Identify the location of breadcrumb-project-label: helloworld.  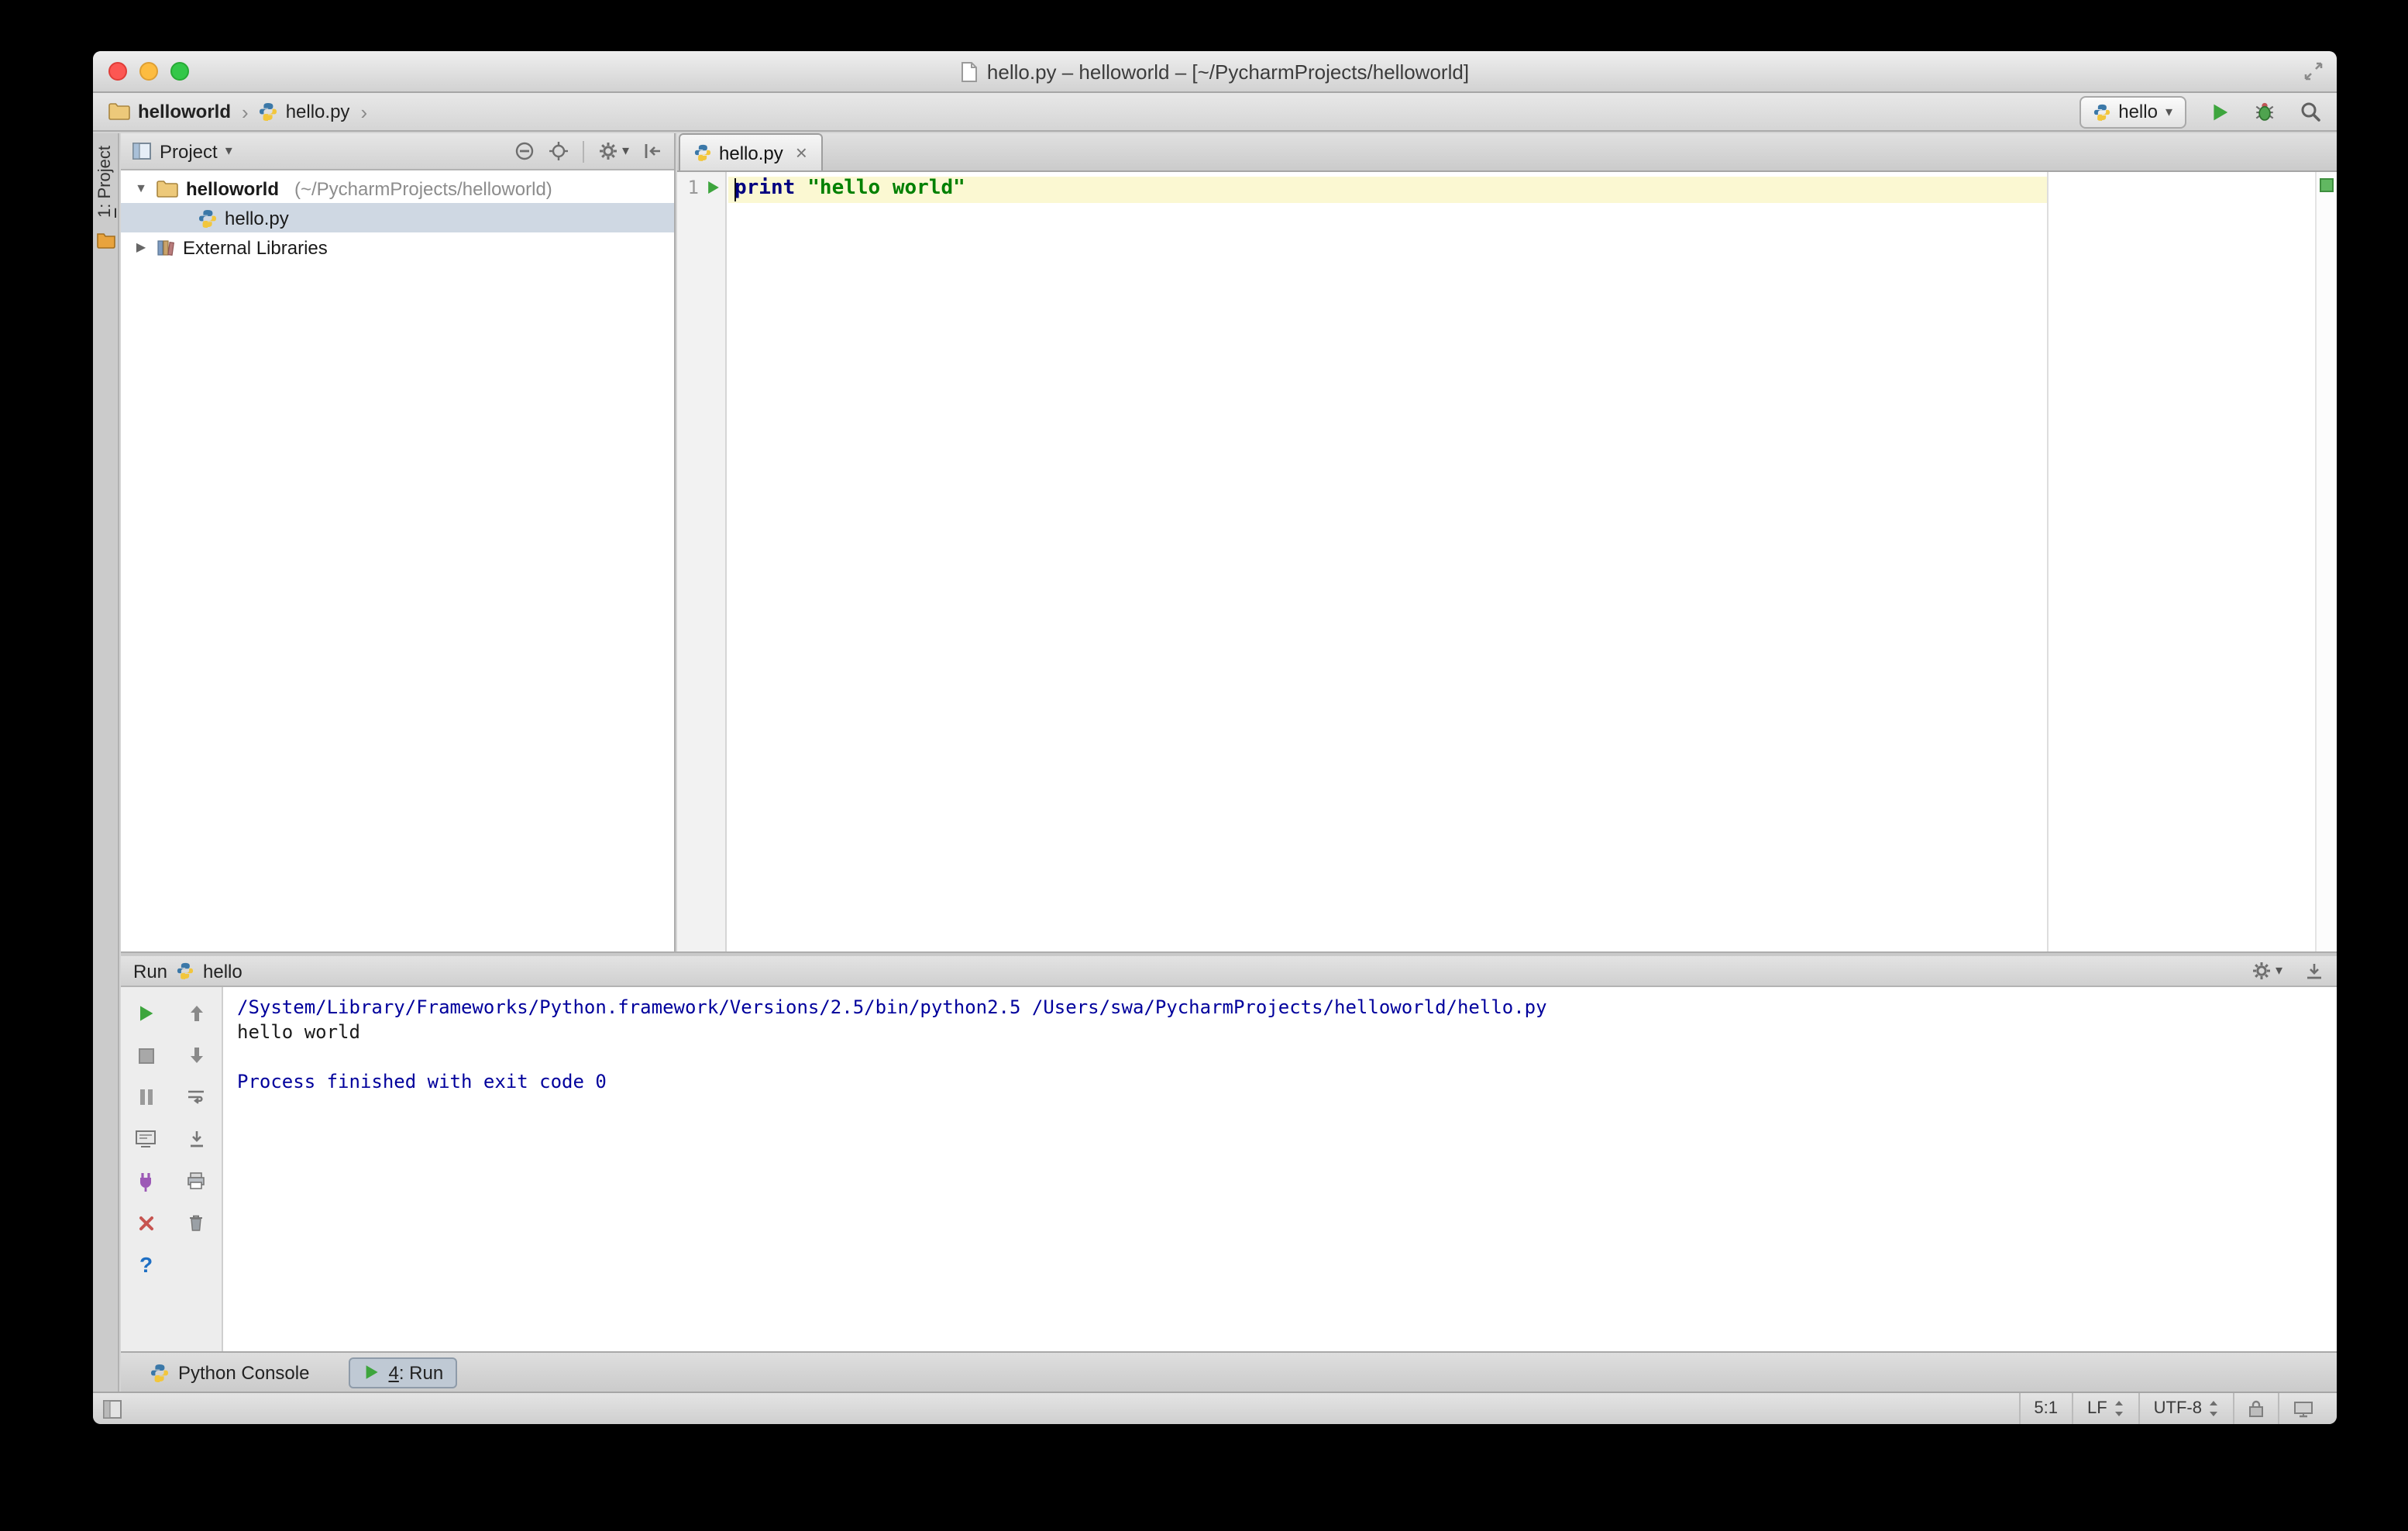
(184, 111).